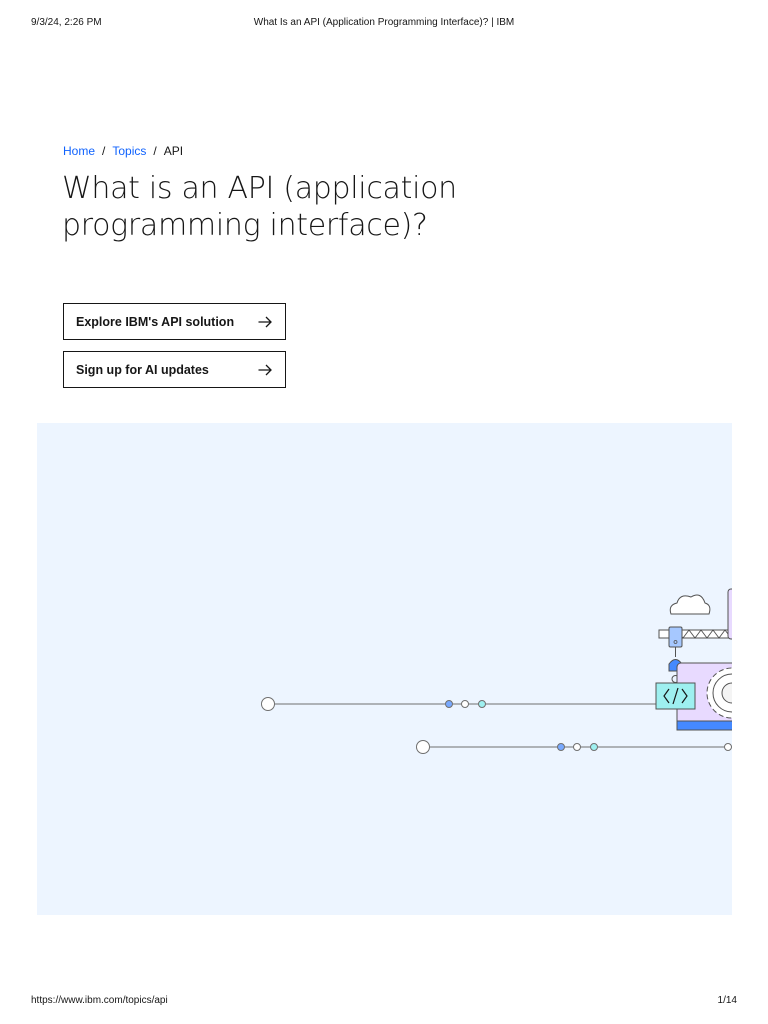 This screenshot has height=1024, width=768. What do you see at coordinates (155, 321) in the screenshot?
I see `explore-api-solution-label: Explore IBM's API solution` at bounding box center [155, 321].